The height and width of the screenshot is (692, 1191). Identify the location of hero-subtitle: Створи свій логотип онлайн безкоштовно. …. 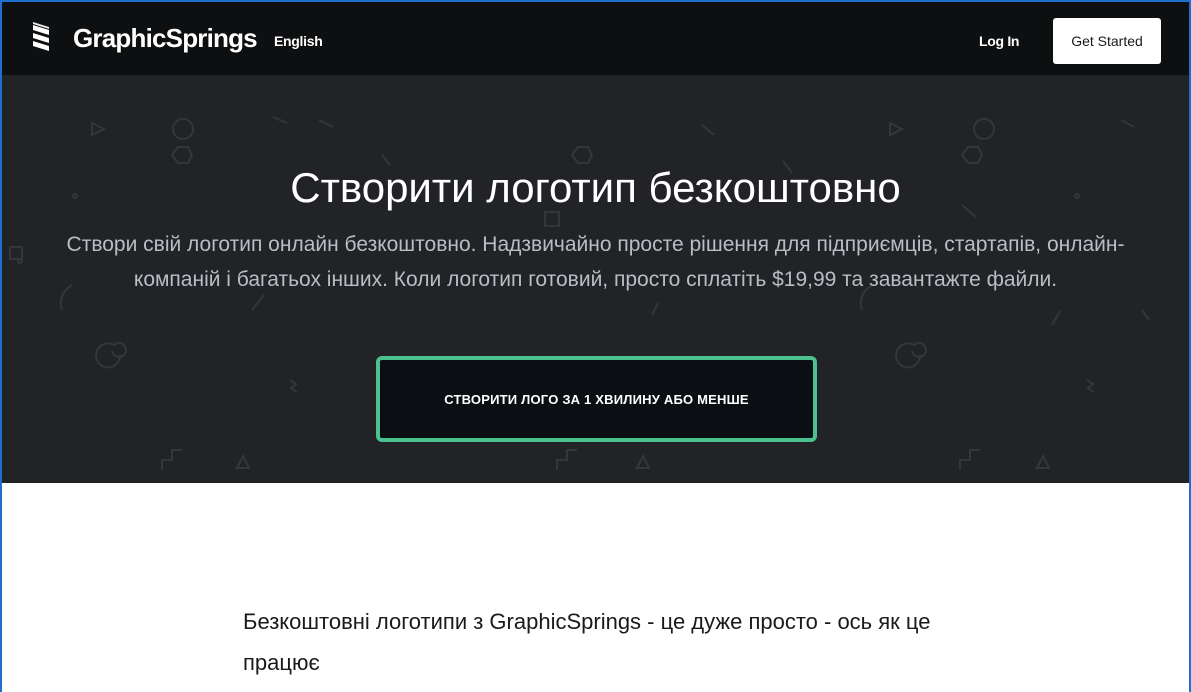
(595, 262).